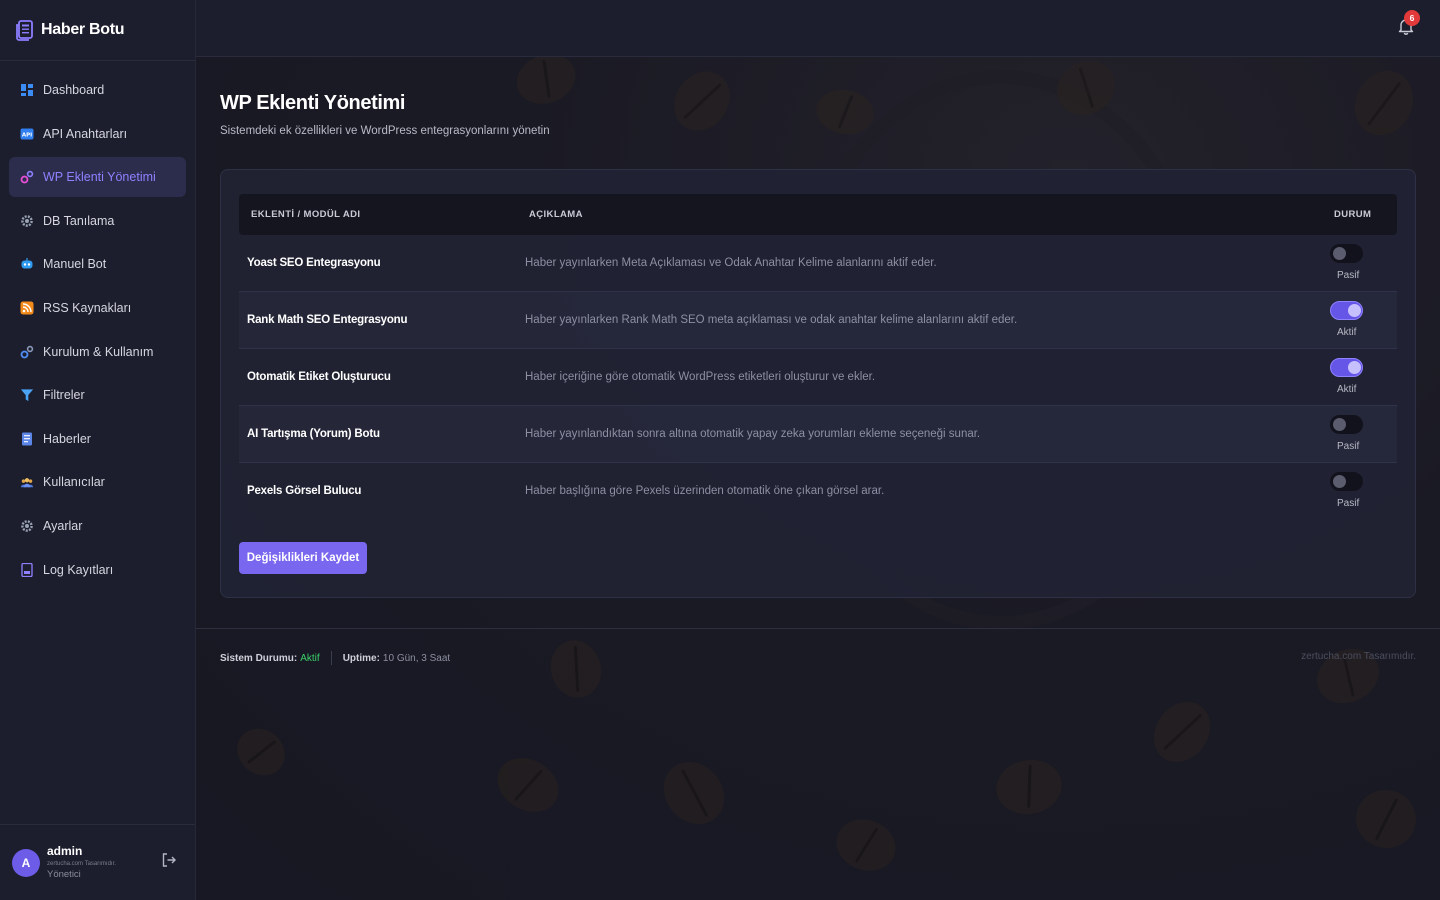 The height and width of the screenshot is (900, 1440). What do you see at coordinates (97, 526) in the screenshot?
I see `sidebar-item-settings: Ayarlar` at bounding box center [97, 526].